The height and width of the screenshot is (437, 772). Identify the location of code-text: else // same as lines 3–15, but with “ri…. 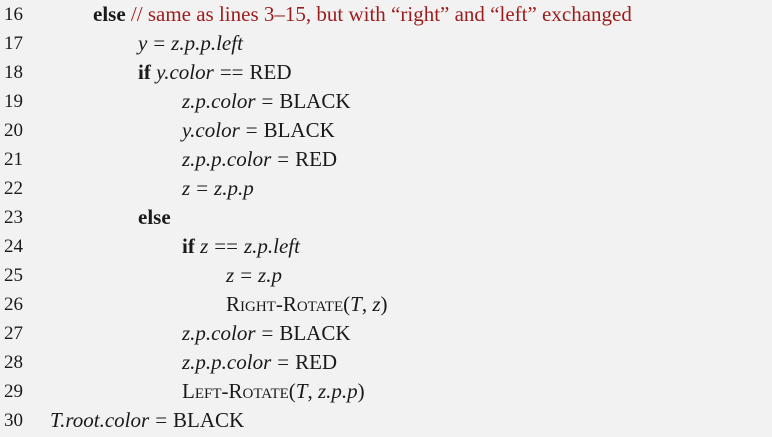
(362, 14).